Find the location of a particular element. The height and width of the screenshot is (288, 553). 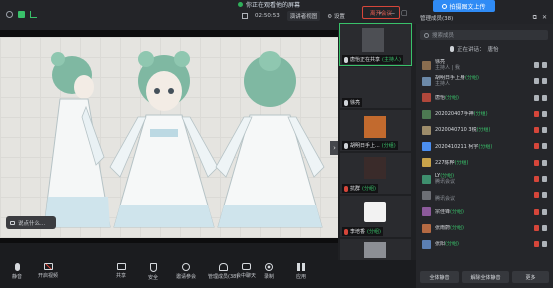

video-tile: 唐怡正在共享 (主持人) is located at coordinates (375, 44).